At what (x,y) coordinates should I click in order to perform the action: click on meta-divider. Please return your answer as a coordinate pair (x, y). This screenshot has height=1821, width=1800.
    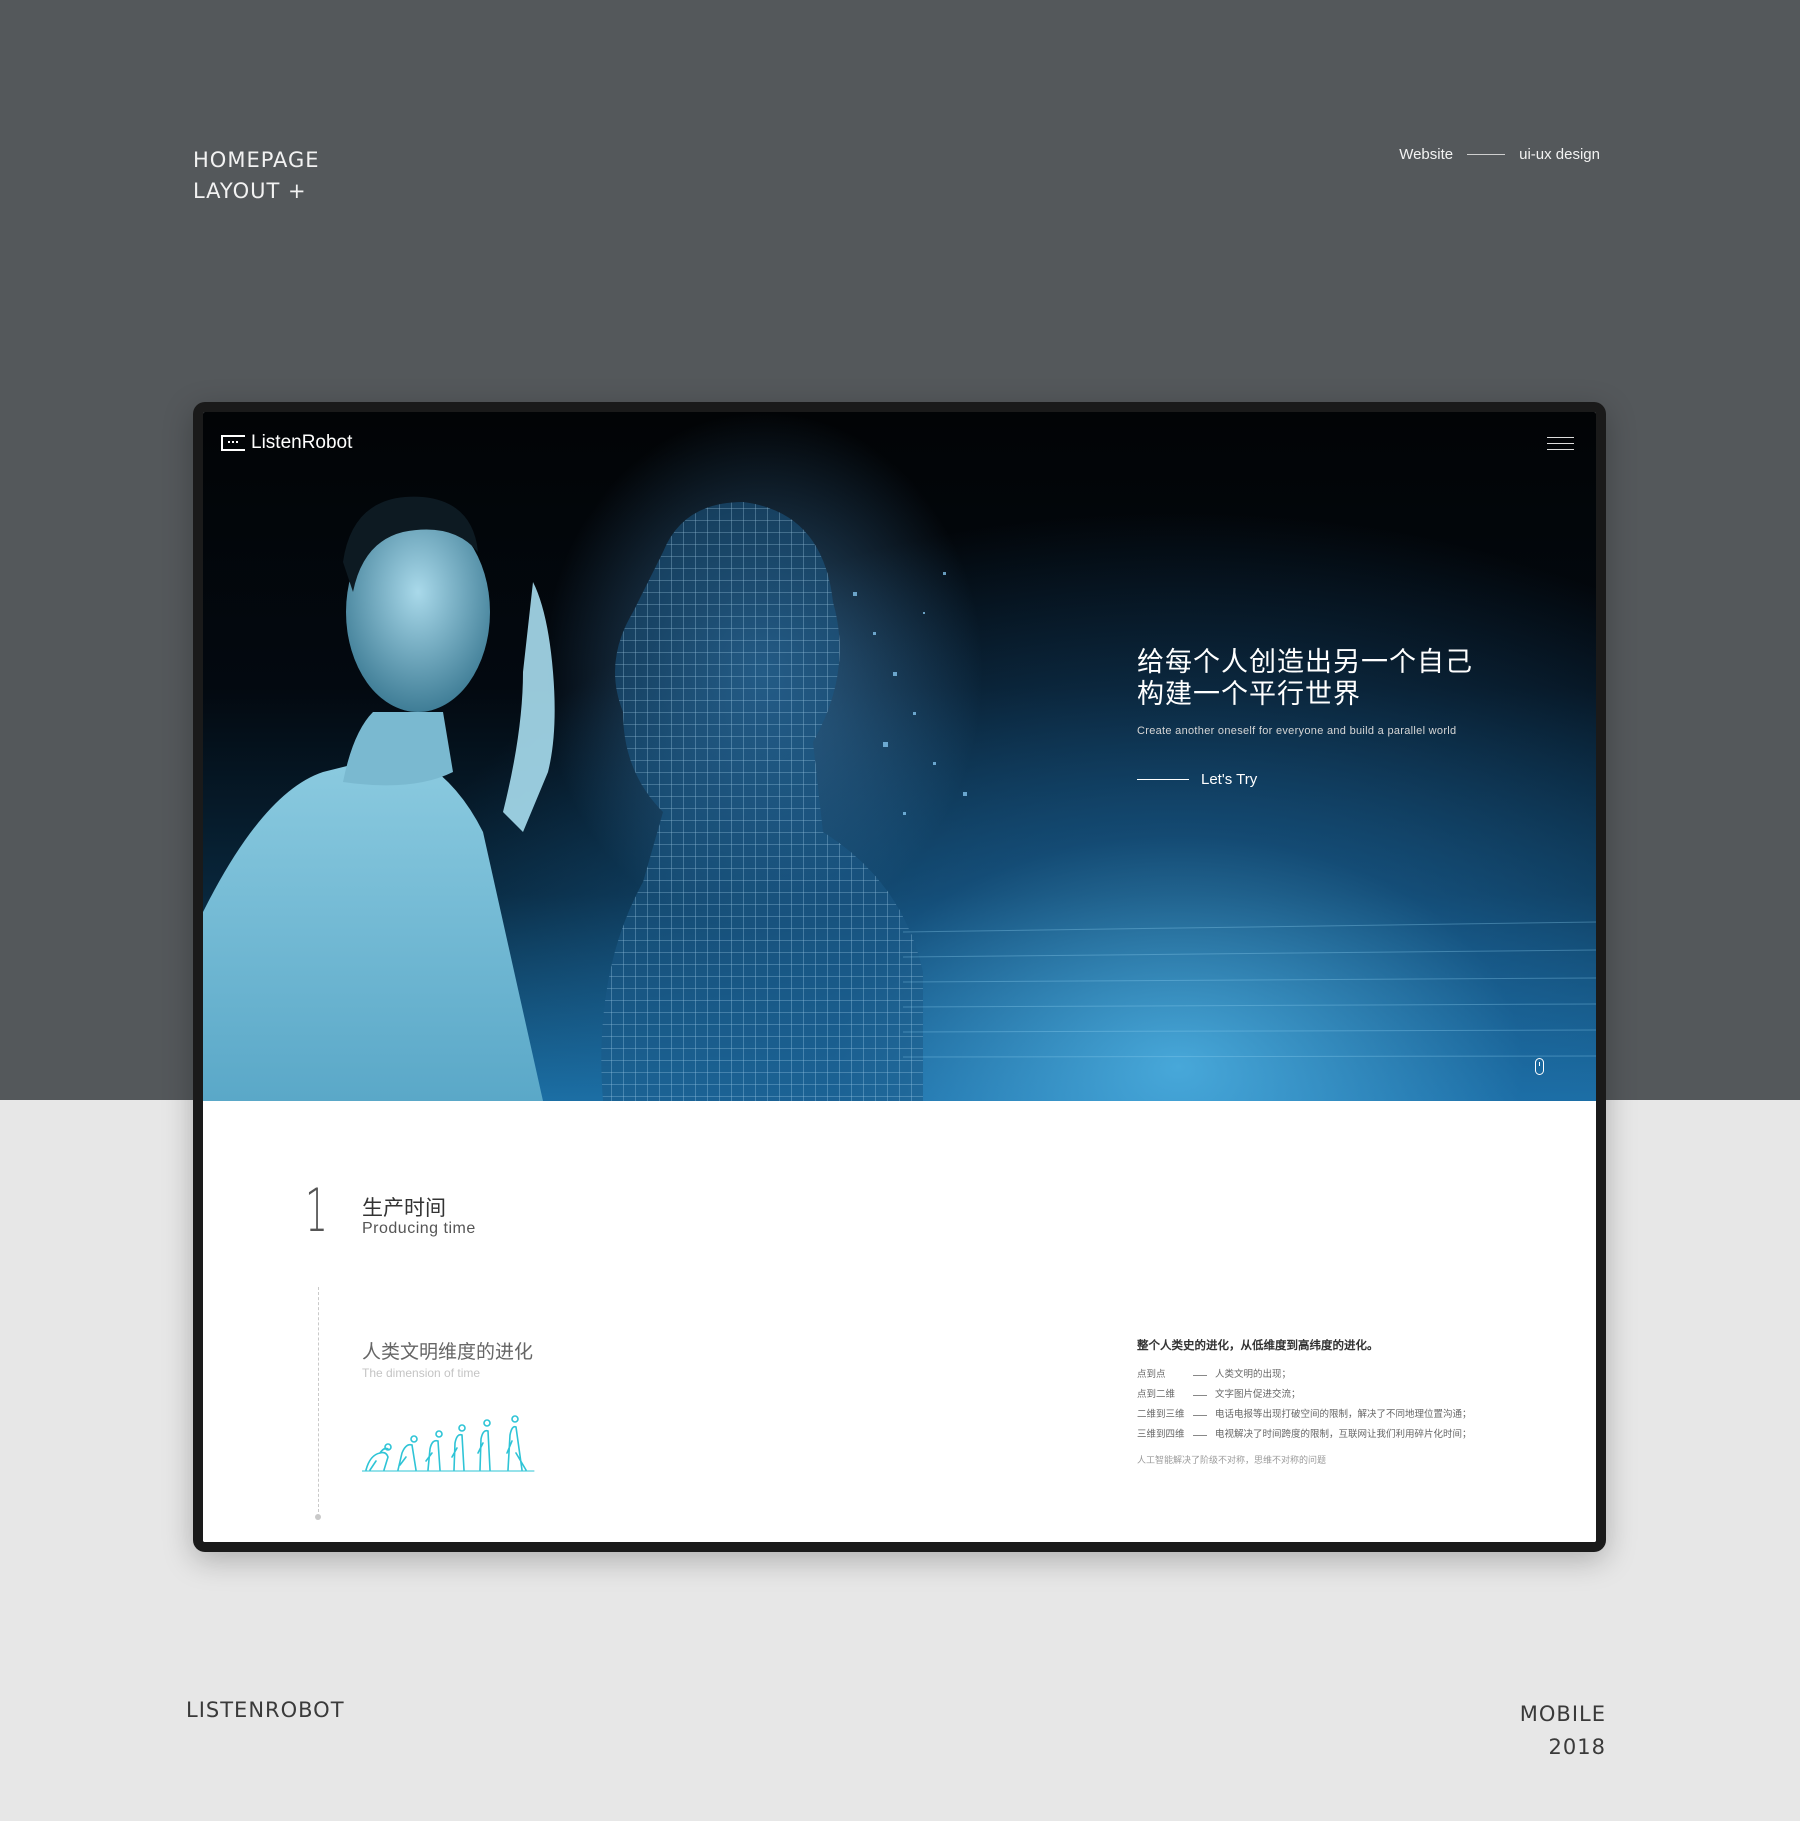
    Looking at the image, I should click on (1486, 154).